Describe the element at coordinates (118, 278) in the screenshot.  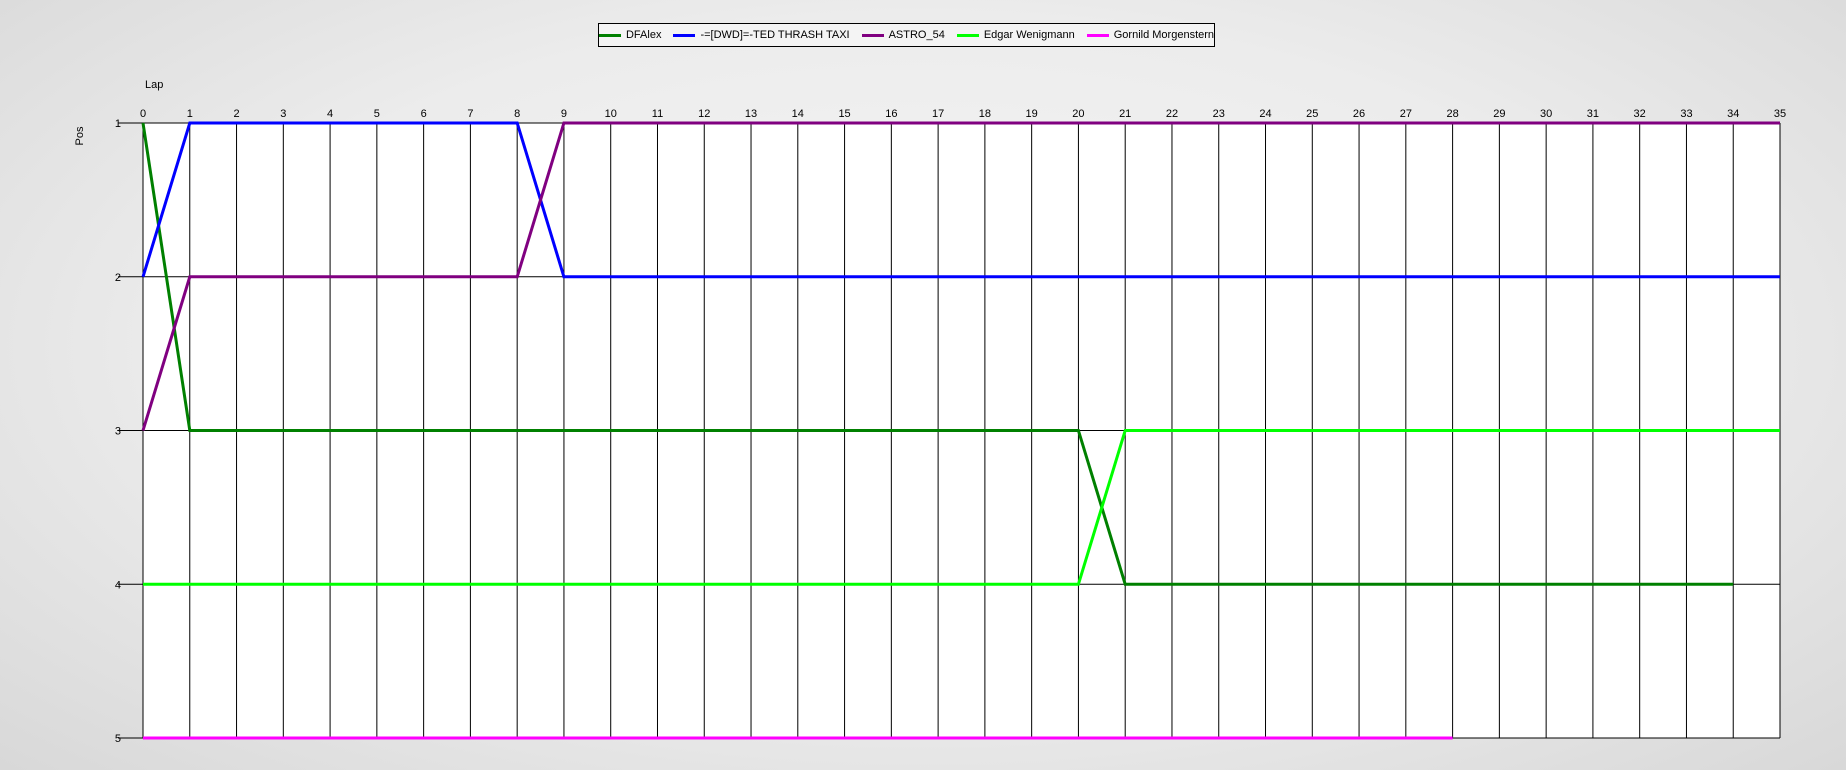
I see `y-tick-label: 2` at that location.